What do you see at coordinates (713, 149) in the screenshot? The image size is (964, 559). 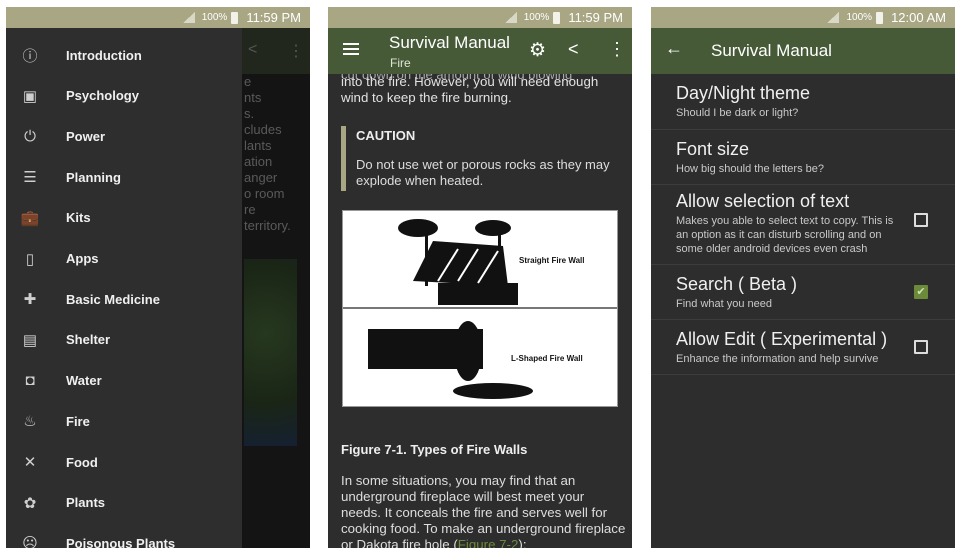 I see `pref-title: Font size` at bounding box center [713, 149].